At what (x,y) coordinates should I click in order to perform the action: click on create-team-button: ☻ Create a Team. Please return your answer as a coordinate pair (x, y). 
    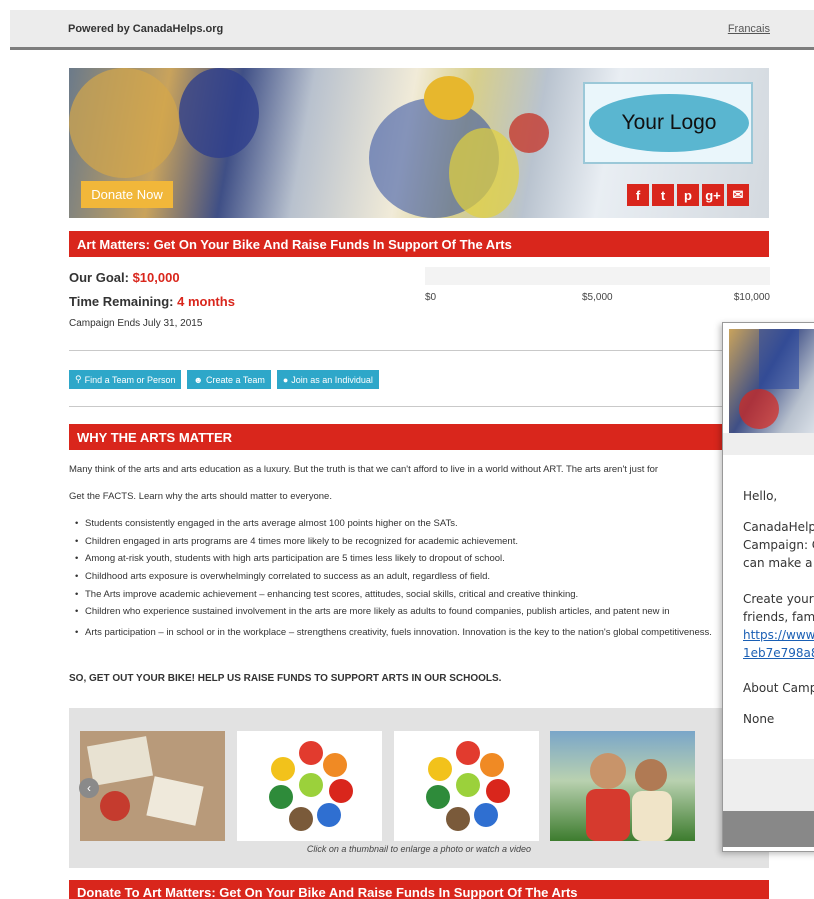
    Looking at the image, I should click on (229, 379).